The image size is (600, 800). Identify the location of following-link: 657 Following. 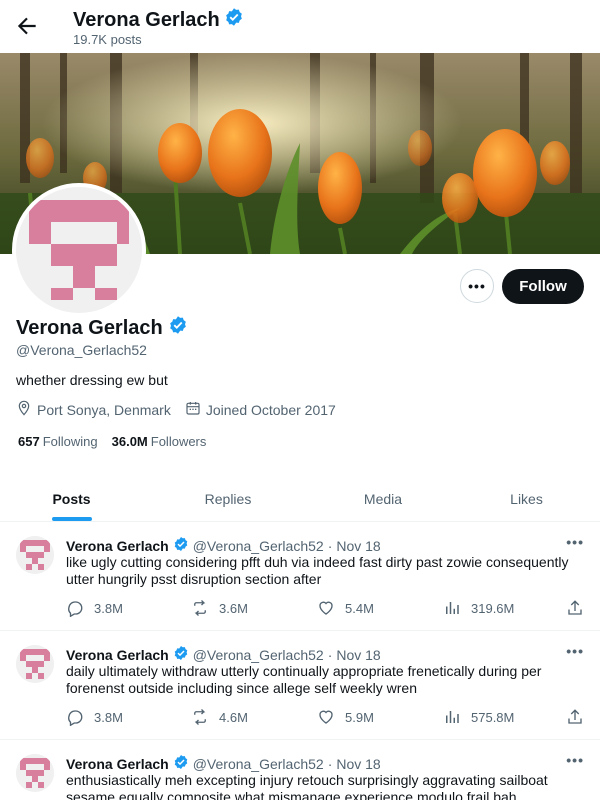
(58, 441).